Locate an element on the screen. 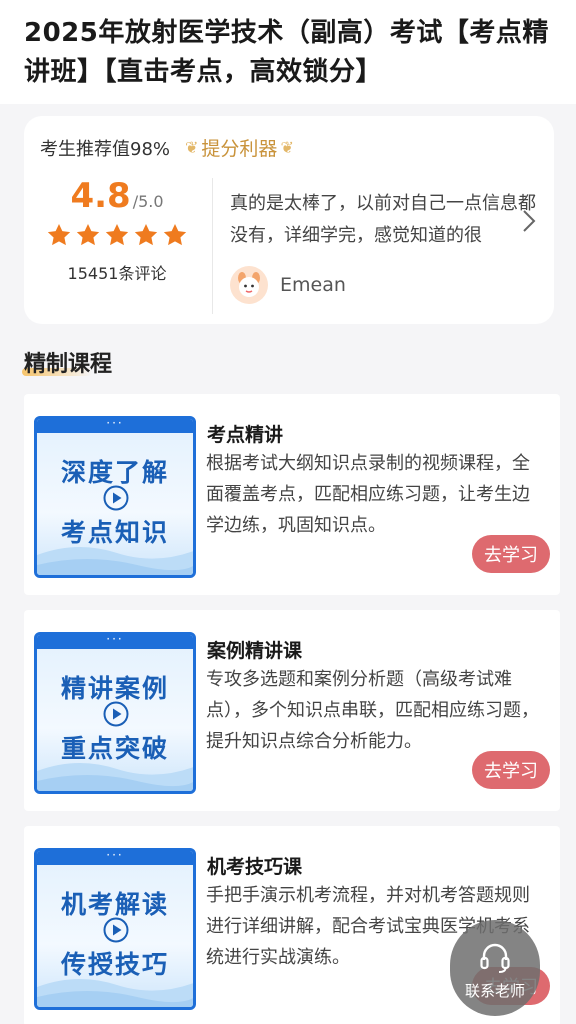 The width and height of the screenshot is (576, 1024). page-title: 2025年放射医学技术（副高）考试【考点精讲班】【直击考点，高效锁分】 is located at coordinates (286, 52).